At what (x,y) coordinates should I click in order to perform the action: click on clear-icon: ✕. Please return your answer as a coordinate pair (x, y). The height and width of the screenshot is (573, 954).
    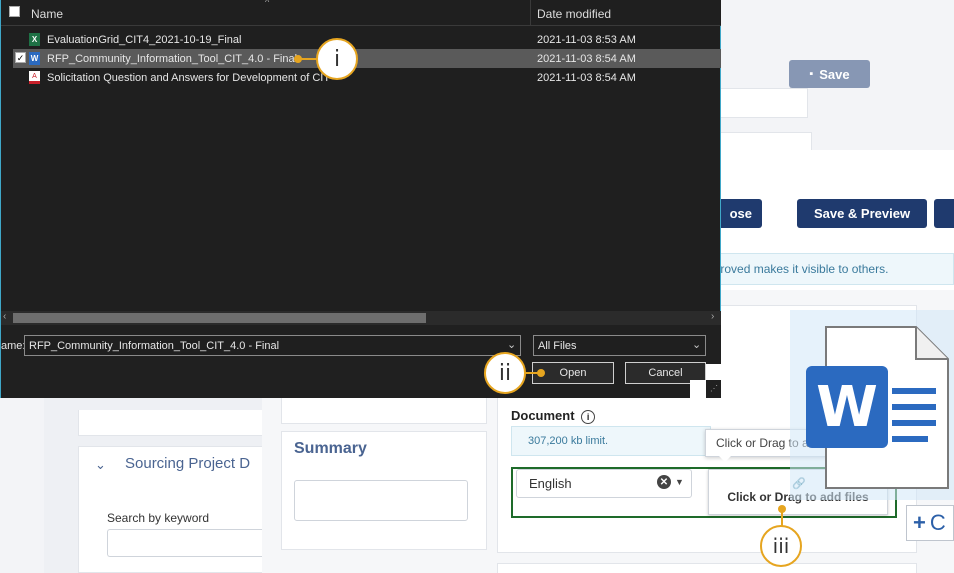
    Looking at the image, I should click on (664, 482).